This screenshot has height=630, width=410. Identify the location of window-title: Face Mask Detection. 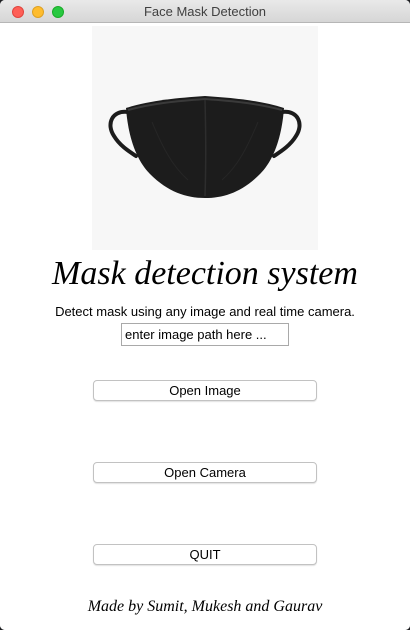
(205, 11).